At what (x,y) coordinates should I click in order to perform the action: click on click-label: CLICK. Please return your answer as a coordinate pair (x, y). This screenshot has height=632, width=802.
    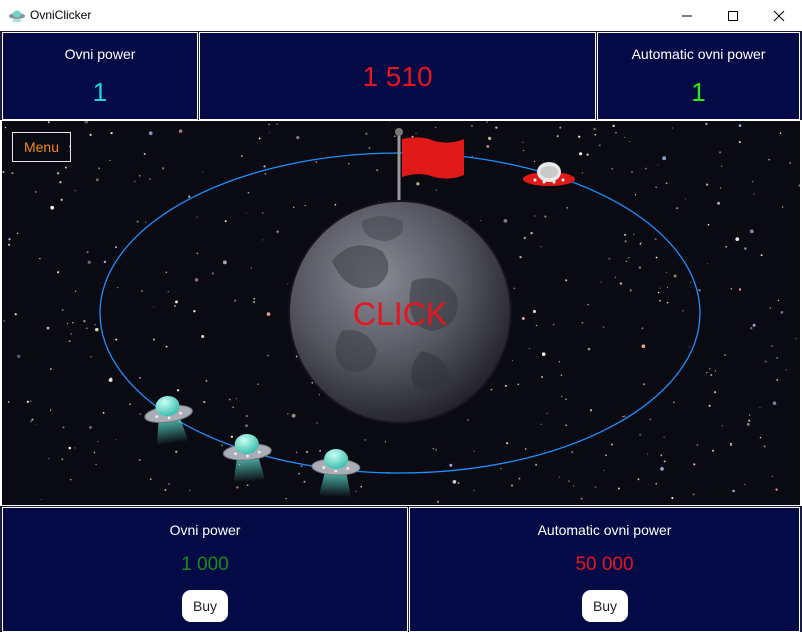
    Looking at the image, I should click on (400, 314).